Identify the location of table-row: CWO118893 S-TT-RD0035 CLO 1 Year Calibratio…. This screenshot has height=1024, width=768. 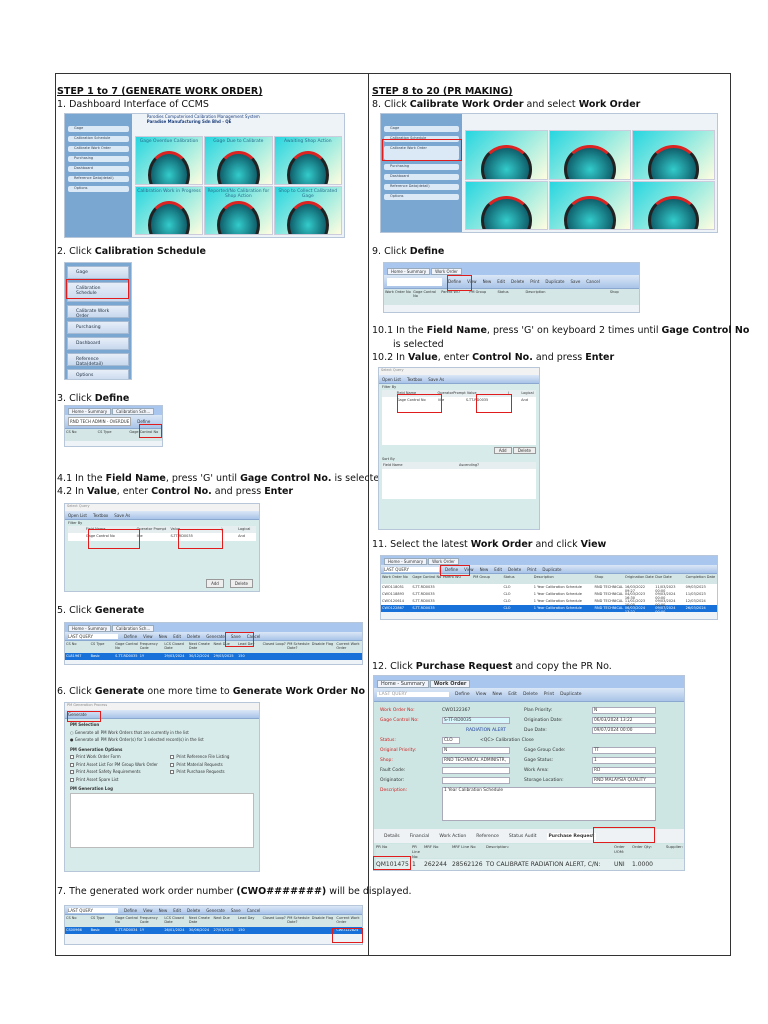
(549, 595).